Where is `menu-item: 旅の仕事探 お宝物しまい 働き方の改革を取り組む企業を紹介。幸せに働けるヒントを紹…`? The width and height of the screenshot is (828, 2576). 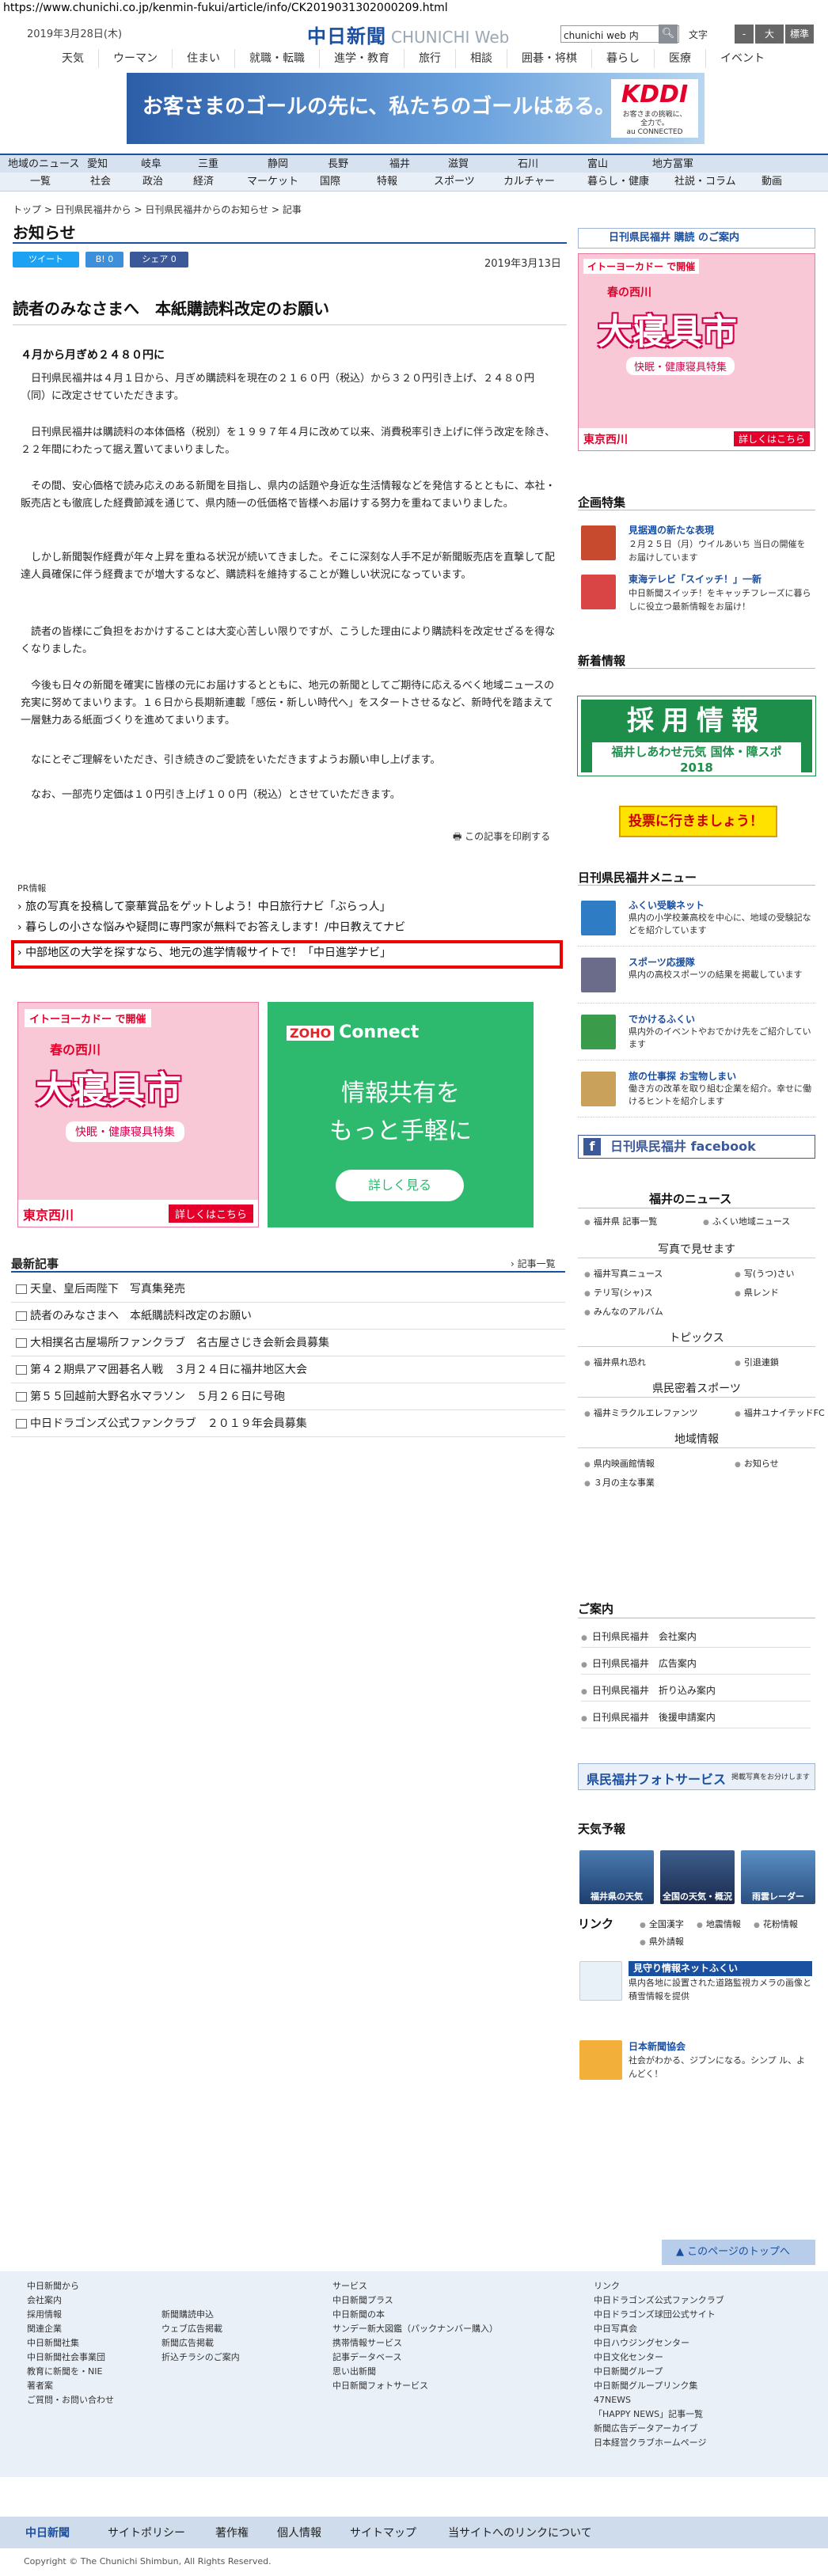 menu-item: 旅の仕事探 お宝物しまい 働き方の改革を取り組む企業を紹介。幸せに働けるヒントを紹… is located at coordinates (696, 1092).